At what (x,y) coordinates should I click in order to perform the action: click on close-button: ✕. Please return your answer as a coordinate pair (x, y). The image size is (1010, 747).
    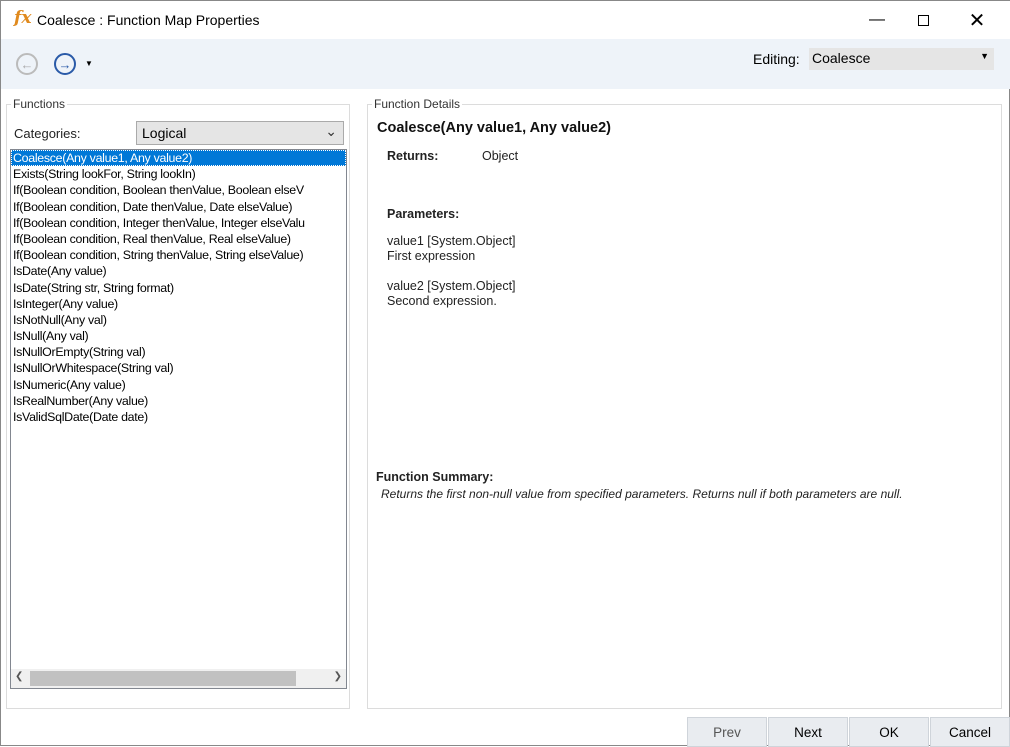
    Looking at the image, I should click on (977, 20).